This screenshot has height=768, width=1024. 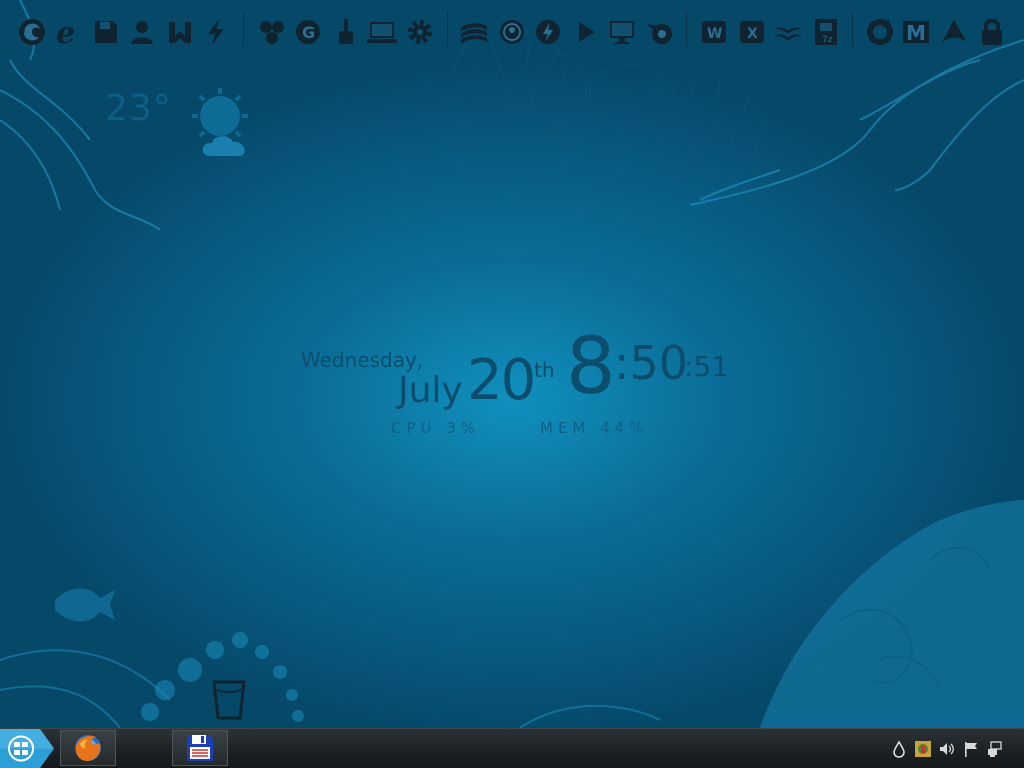 What do you see at coordinates (272, 32) in the screenshot?
I see `settings-group-icon` at bounding box center [272, 32].